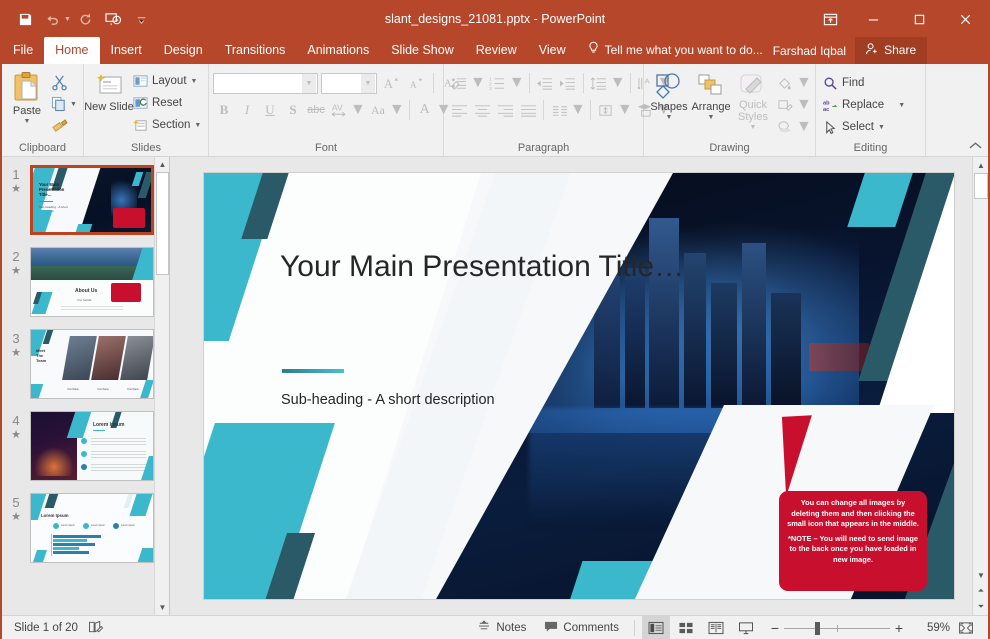 The image size is (990, 639). What do you see at coordinates (981, 607) in the screenshot?
I see `next-slide-button: ⏷` at bounding box center [981, 607].